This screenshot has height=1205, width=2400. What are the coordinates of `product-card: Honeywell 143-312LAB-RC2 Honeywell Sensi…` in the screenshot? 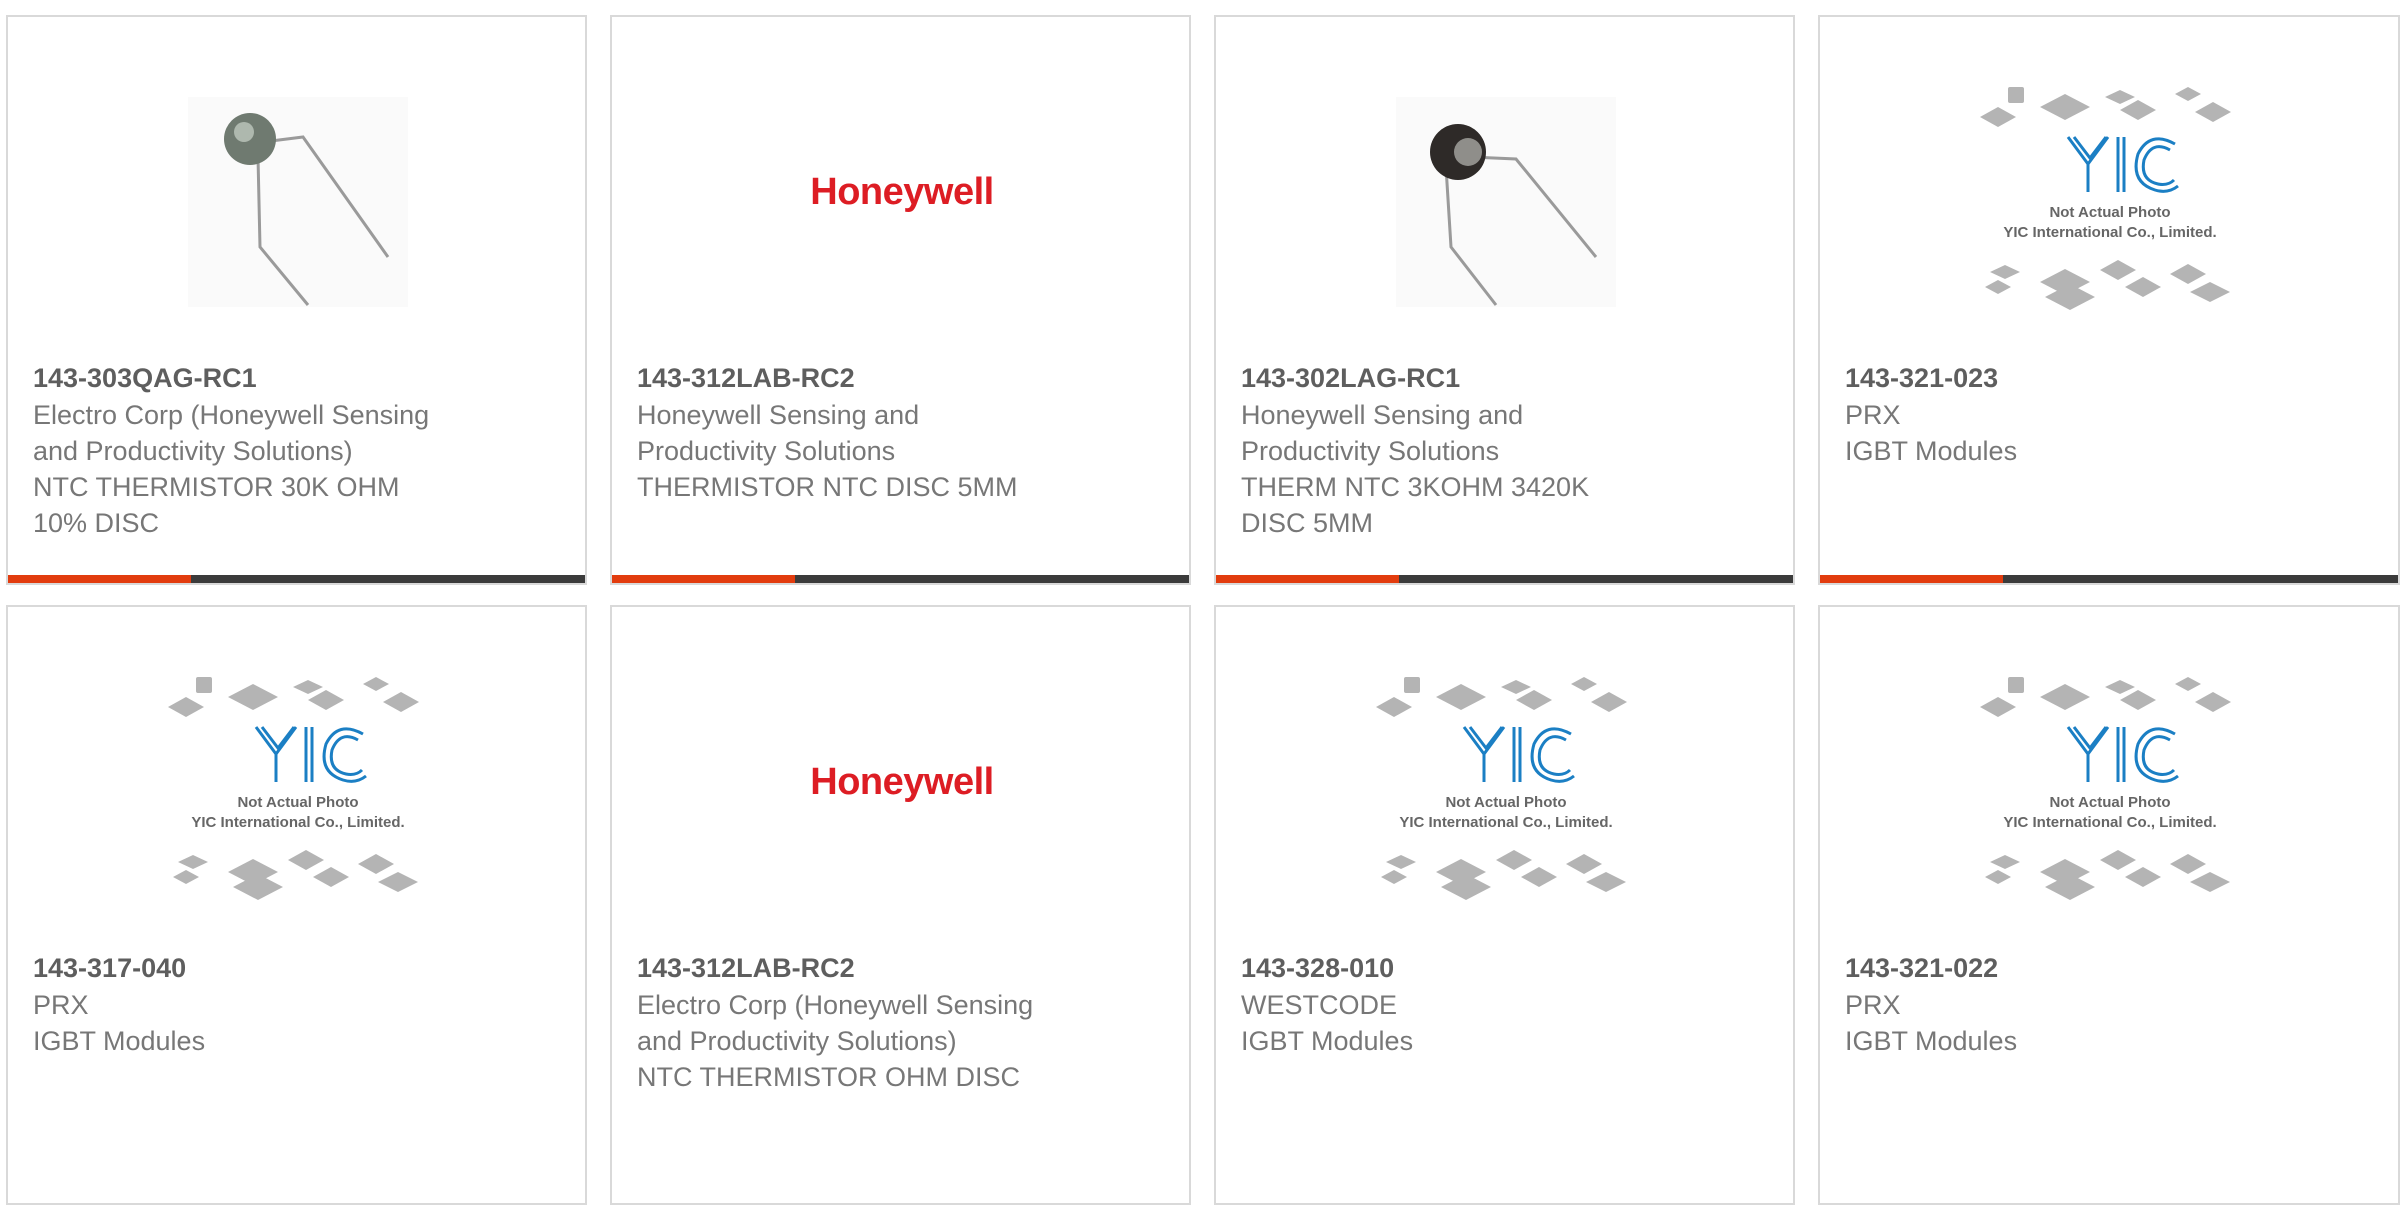 It's located at (900, 300).